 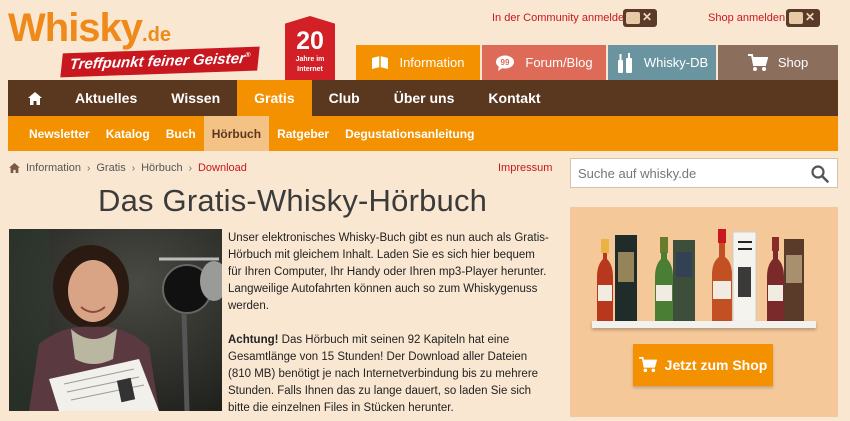 I want to click on tab-shop: Shop, so click(x=778, y=62).